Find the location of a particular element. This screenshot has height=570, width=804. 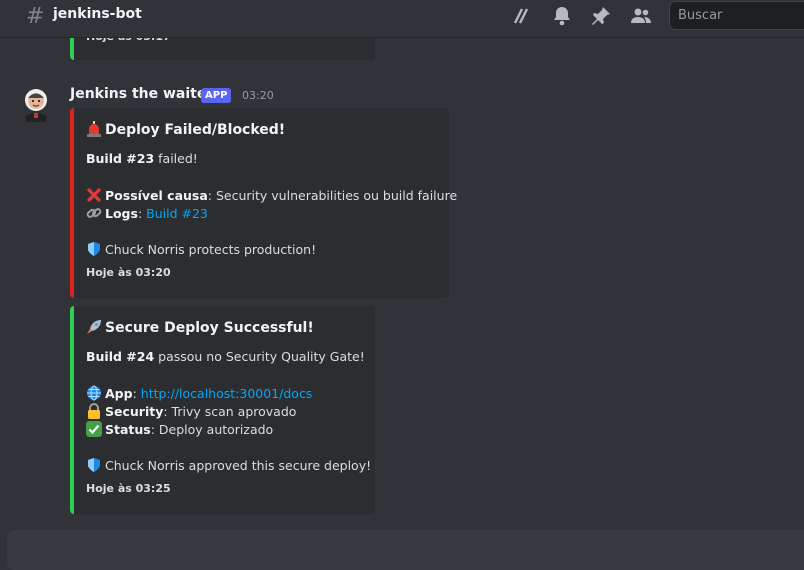

siren-icon is located at coordinates (94, 129).